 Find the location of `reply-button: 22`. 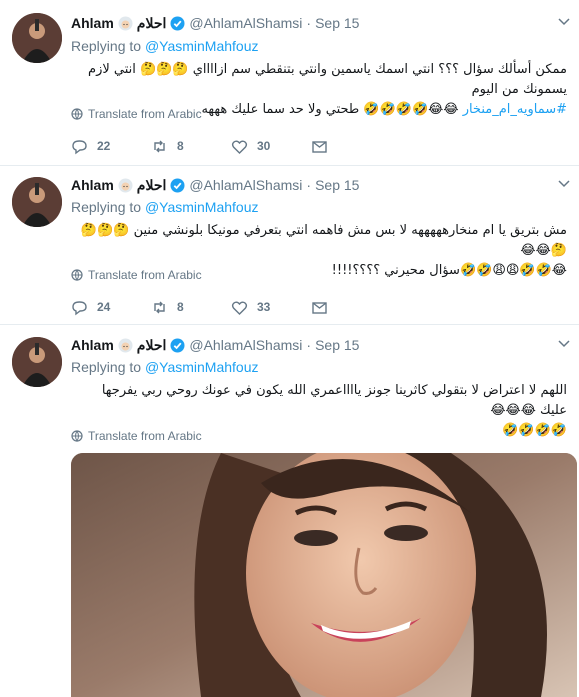

reply-button: 22 is located at coordinates (111, 146).